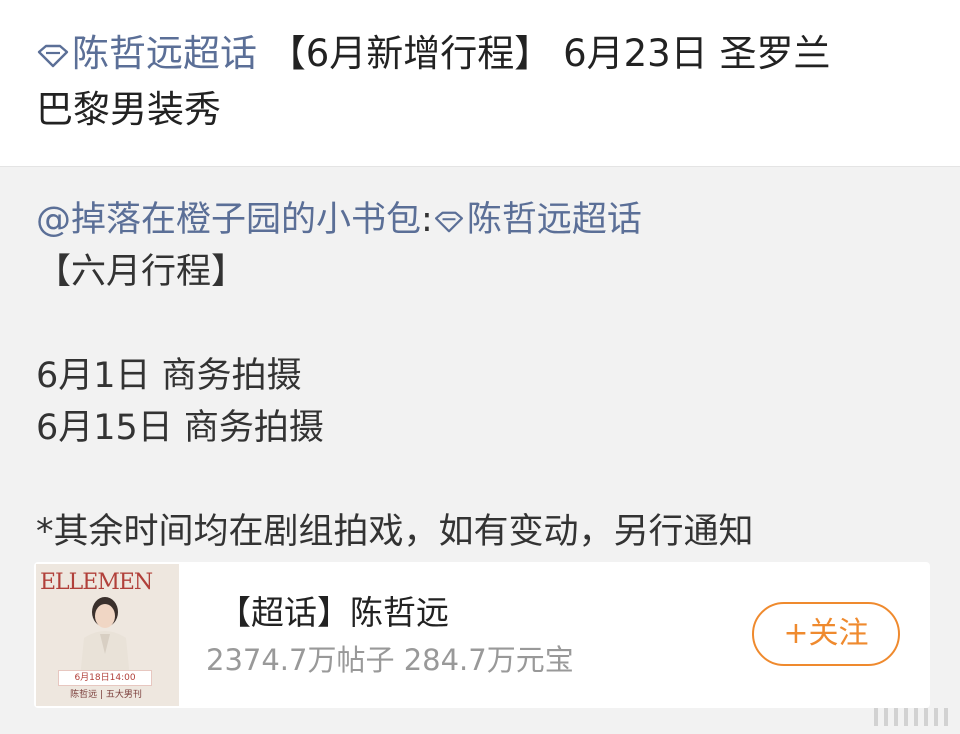  Describe the element at coordinates (180, 428) in the screenshot. I see `repost-line: 6月15日 商务拍摄` at that location.